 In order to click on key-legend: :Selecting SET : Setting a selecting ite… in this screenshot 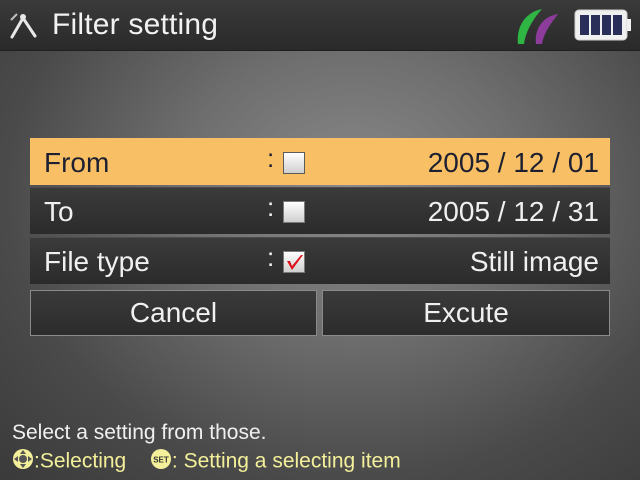, I will do `click(206, 461)`.